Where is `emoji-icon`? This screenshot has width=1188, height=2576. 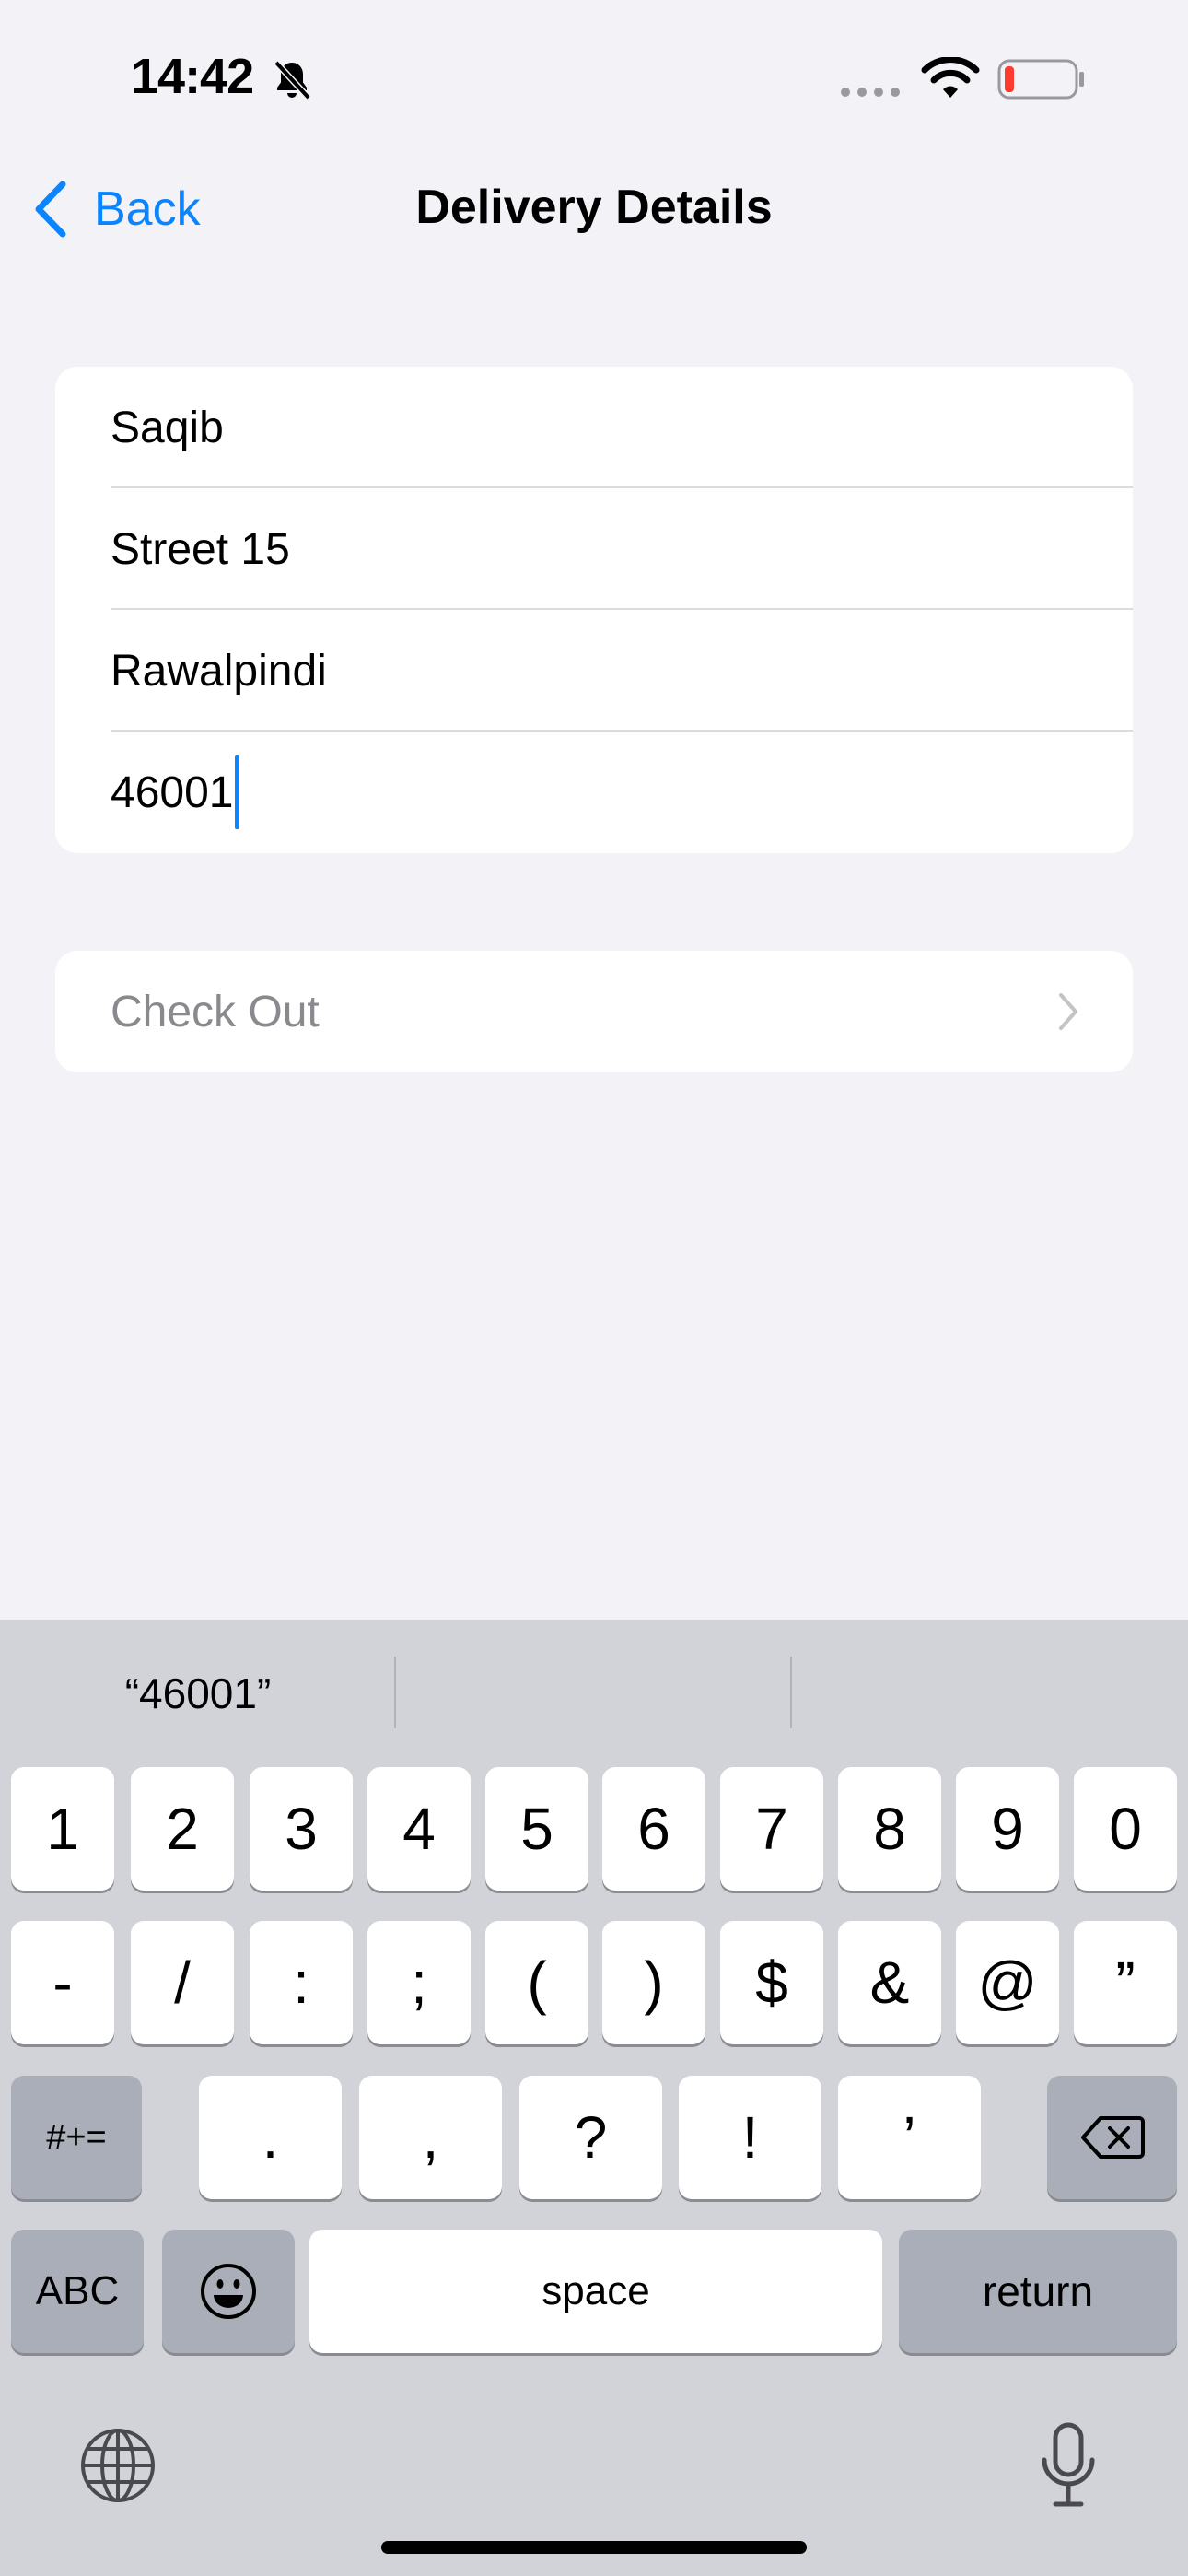 emoji-icon is located at coordinates (228, 2291).